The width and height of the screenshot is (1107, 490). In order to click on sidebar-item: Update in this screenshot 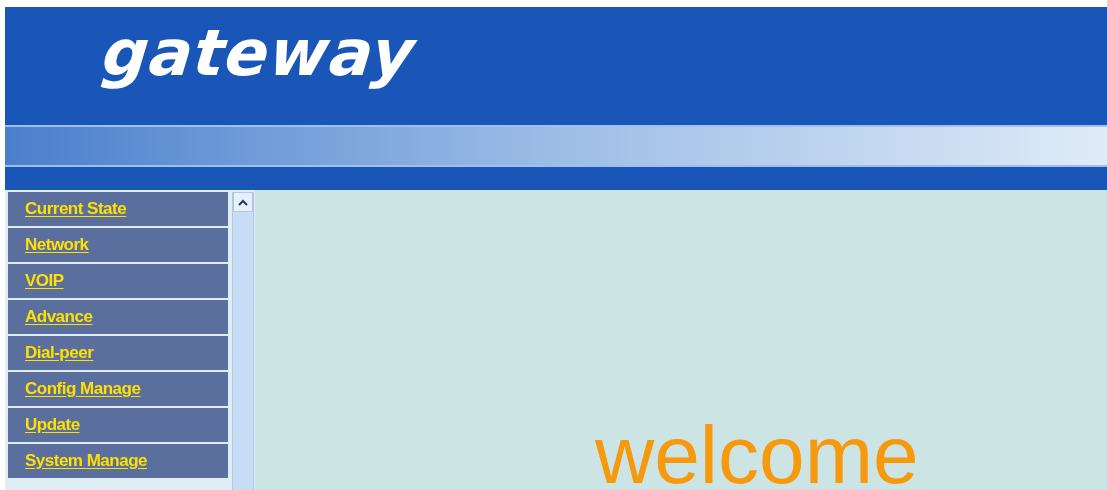, I will do `click(118, 425)`.